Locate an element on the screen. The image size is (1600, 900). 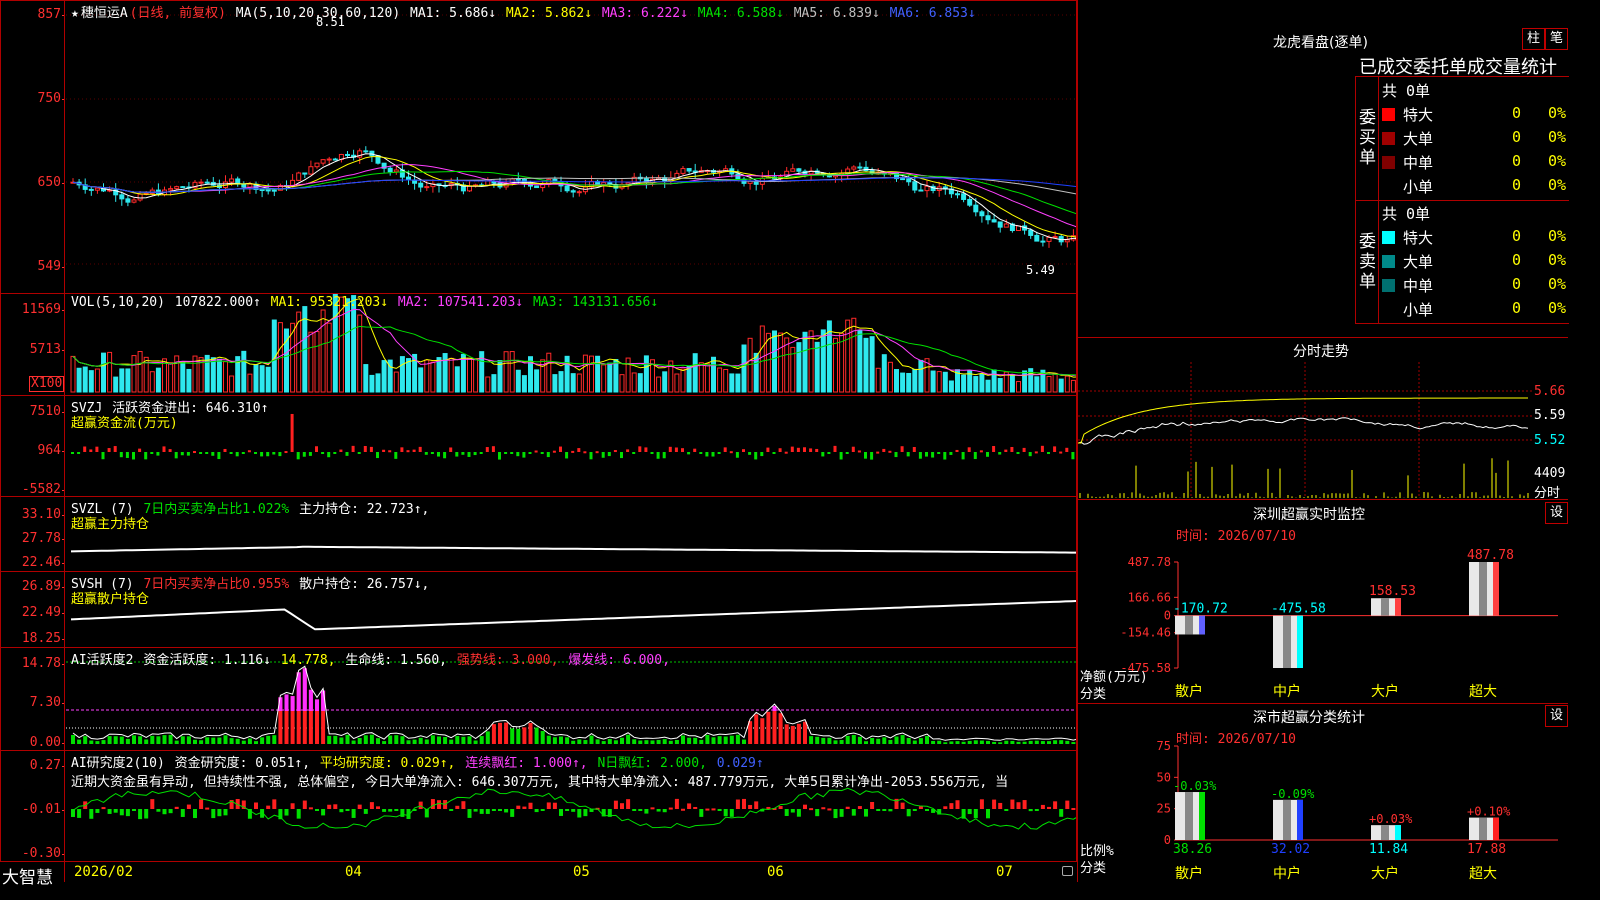
bar-shade is located at coordinates (1189, 816).